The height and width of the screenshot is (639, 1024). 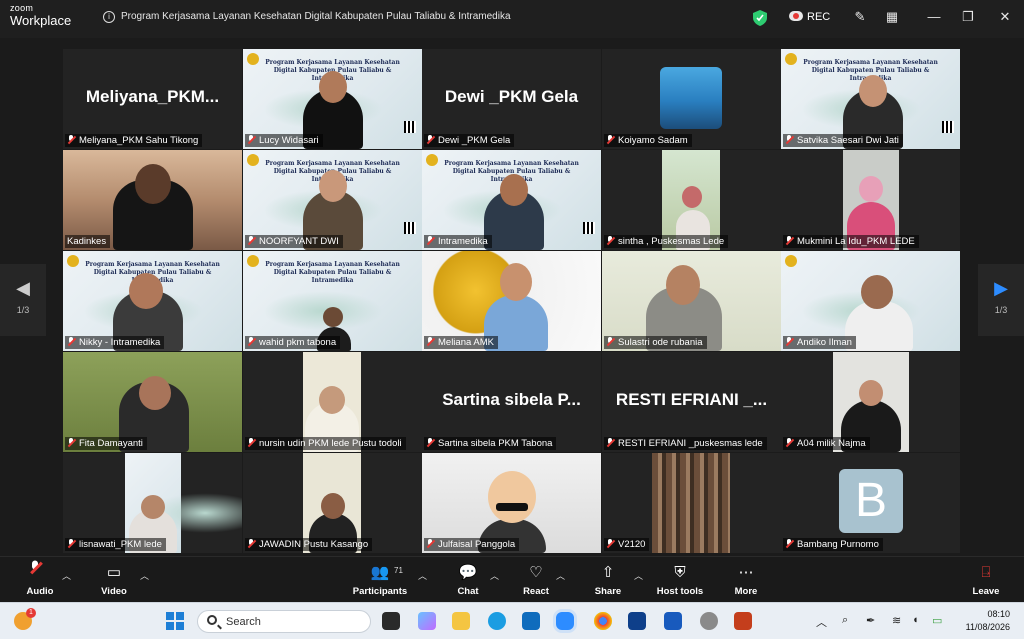 I want to click on more-button: ⋯ More, so click(x=746, y=580).